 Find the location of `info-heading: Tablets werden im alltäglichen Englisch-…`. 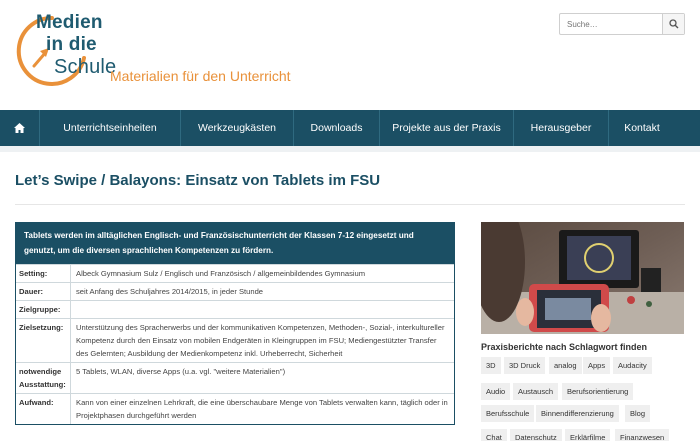

info-heading: Tablets werden im alltäglichen Englisch-… is located at coordinates (235, 243).